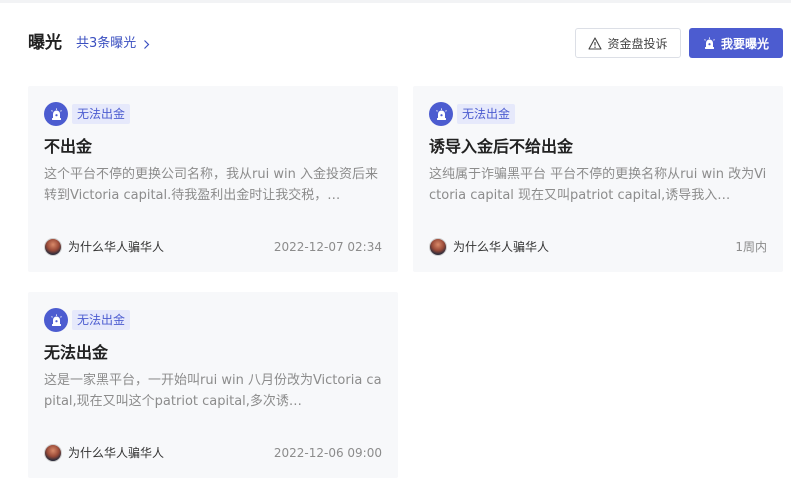 The height and width of the screenshot is (495, 791). What do you see at coordinates (751, 247) in the screenshot?
I see `card-timestamp: 1周内` at bounding box center [751, 247].